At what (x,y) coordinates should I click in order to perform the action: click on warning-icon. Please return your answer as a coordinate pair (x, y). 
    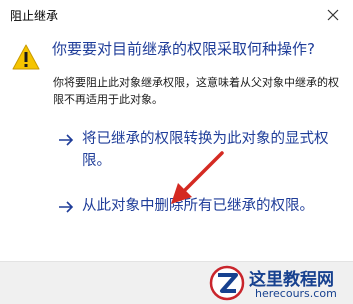
    Looking at the image, I should click on (26, 57).